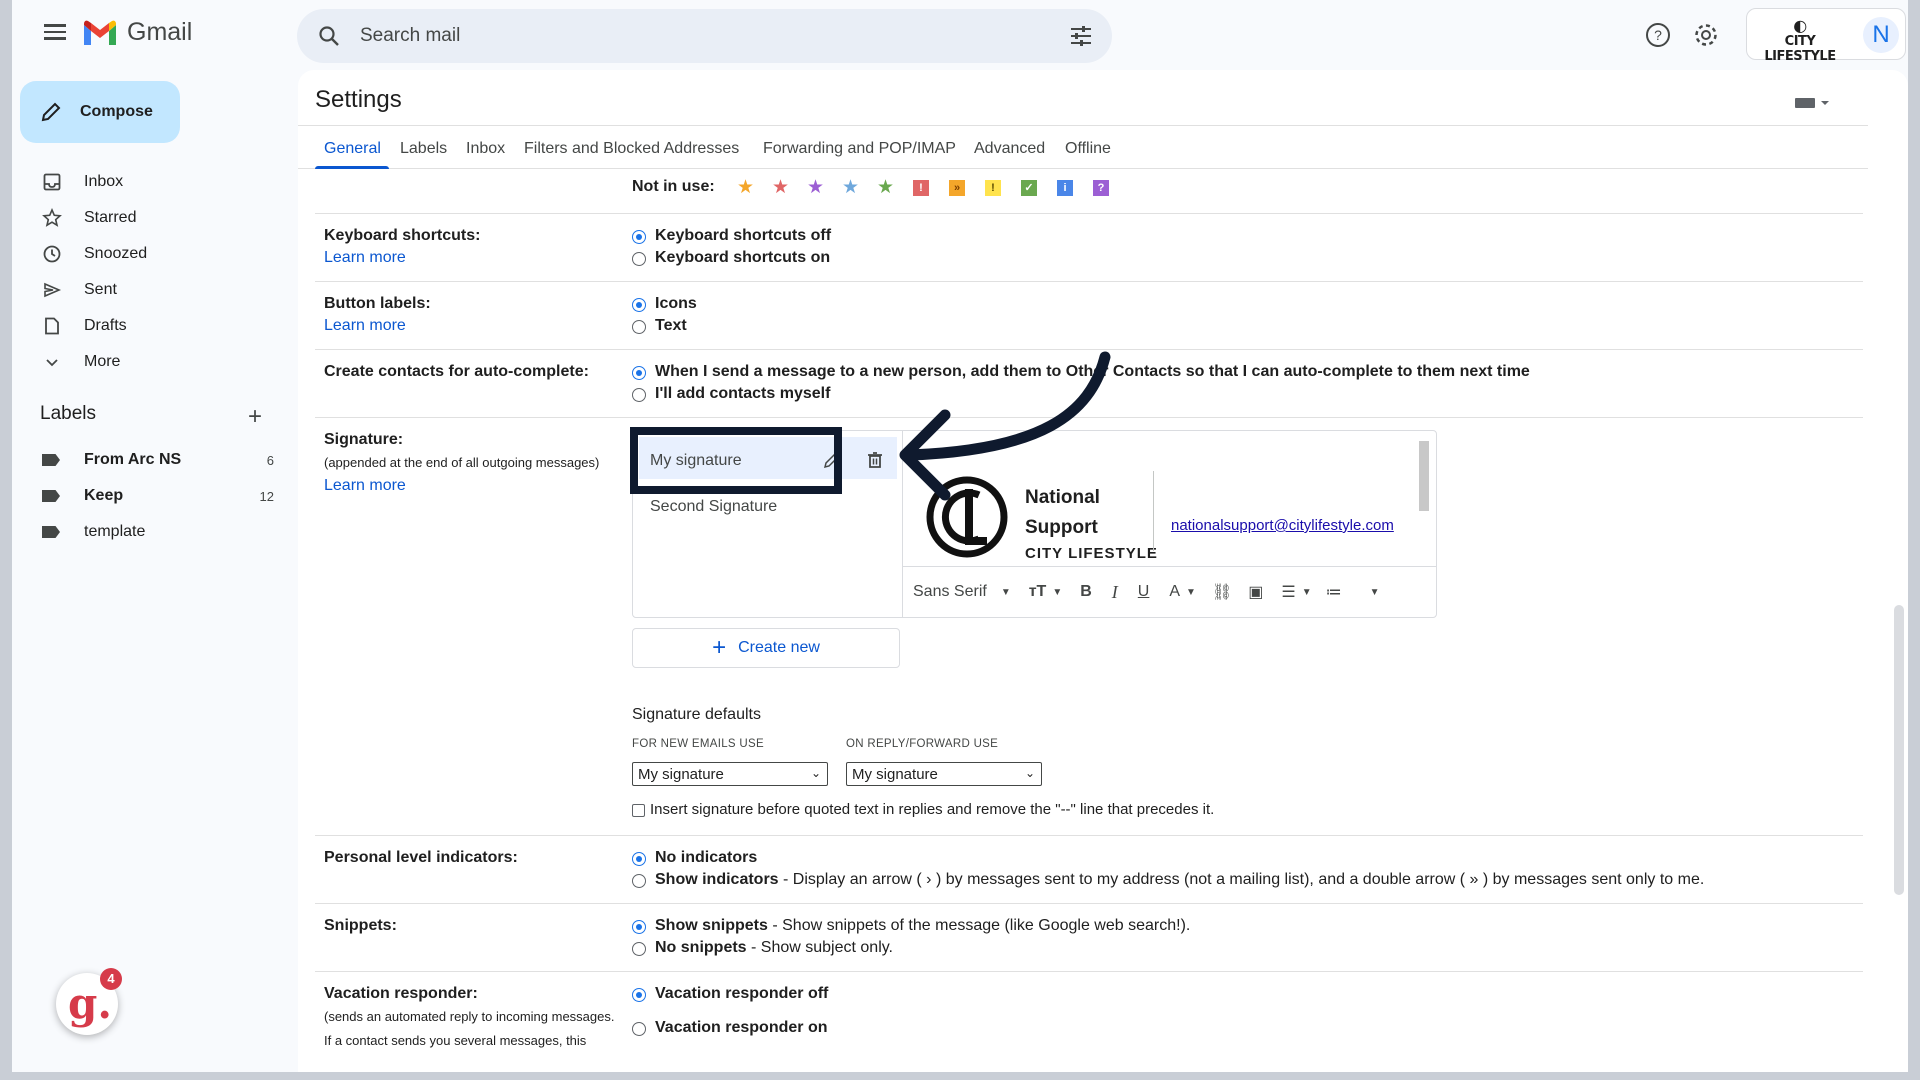 The width and height of the screenshot is (1920, 1080). Describe the element at coordinates (631, 149) in the screenshot. I see `tab-filters: Filters and Blocked Addresses` at that location.